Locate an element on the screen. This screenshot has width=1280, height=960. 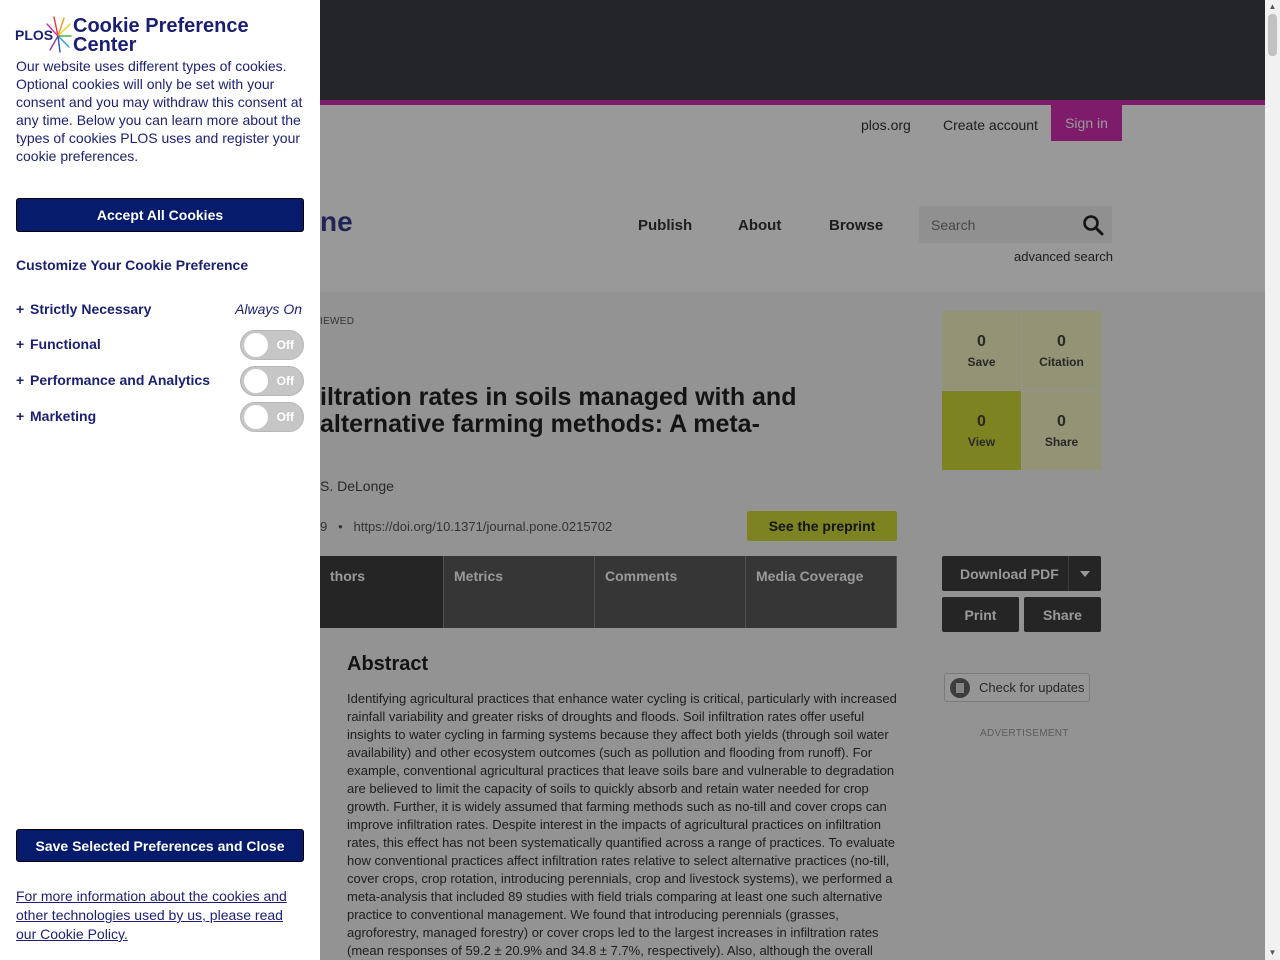
category-label: Performance and Analytics is located at coordinates (120, 380).